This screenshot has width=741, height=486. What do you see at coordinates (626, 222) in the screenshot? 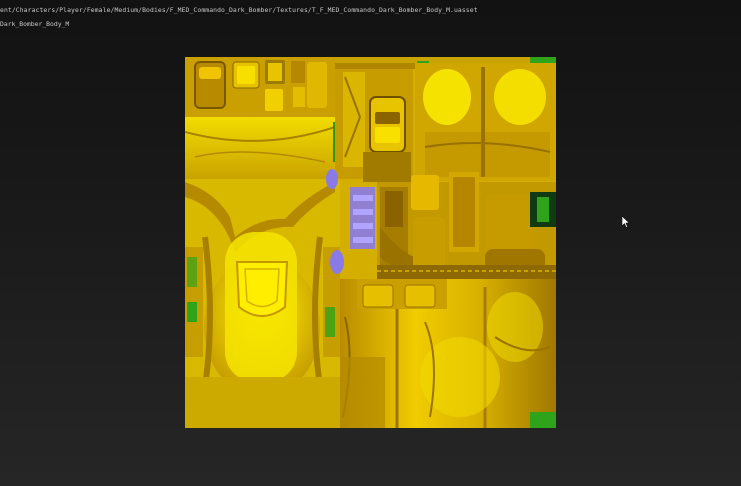
I see `mouse-pointer-icon` at bounding box center [626, 222].